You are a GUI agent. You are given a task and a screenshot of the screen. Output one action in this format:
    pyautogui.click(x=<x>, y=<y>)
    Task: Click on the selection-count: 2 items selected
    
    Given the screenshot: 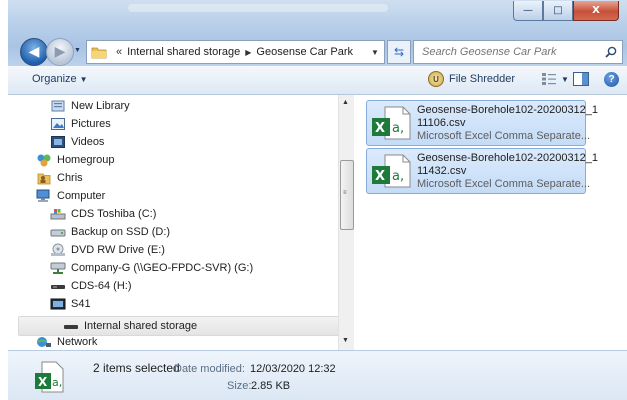 What is the action you would take?
    pyautogui.click(x=136, y=368)
    